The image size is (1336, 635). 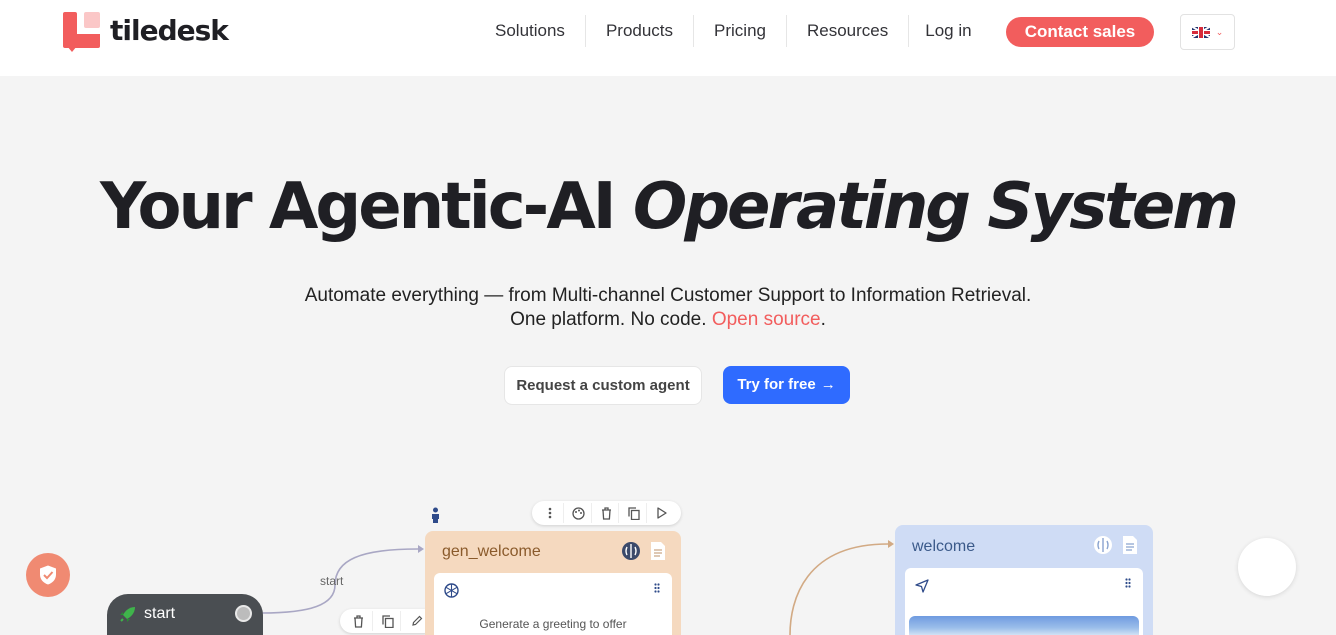 What do you see at coordinates (82, 32) in the screenshot?
I see `tiledesk-logo-icon` at bounding box center [82, 32].